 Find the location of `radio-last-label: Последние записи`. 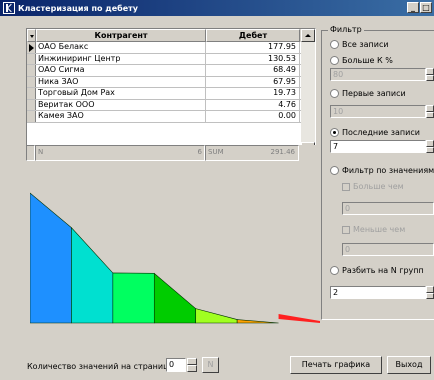

radio-last-label: Последние записи is located at coordinates (381, 132).